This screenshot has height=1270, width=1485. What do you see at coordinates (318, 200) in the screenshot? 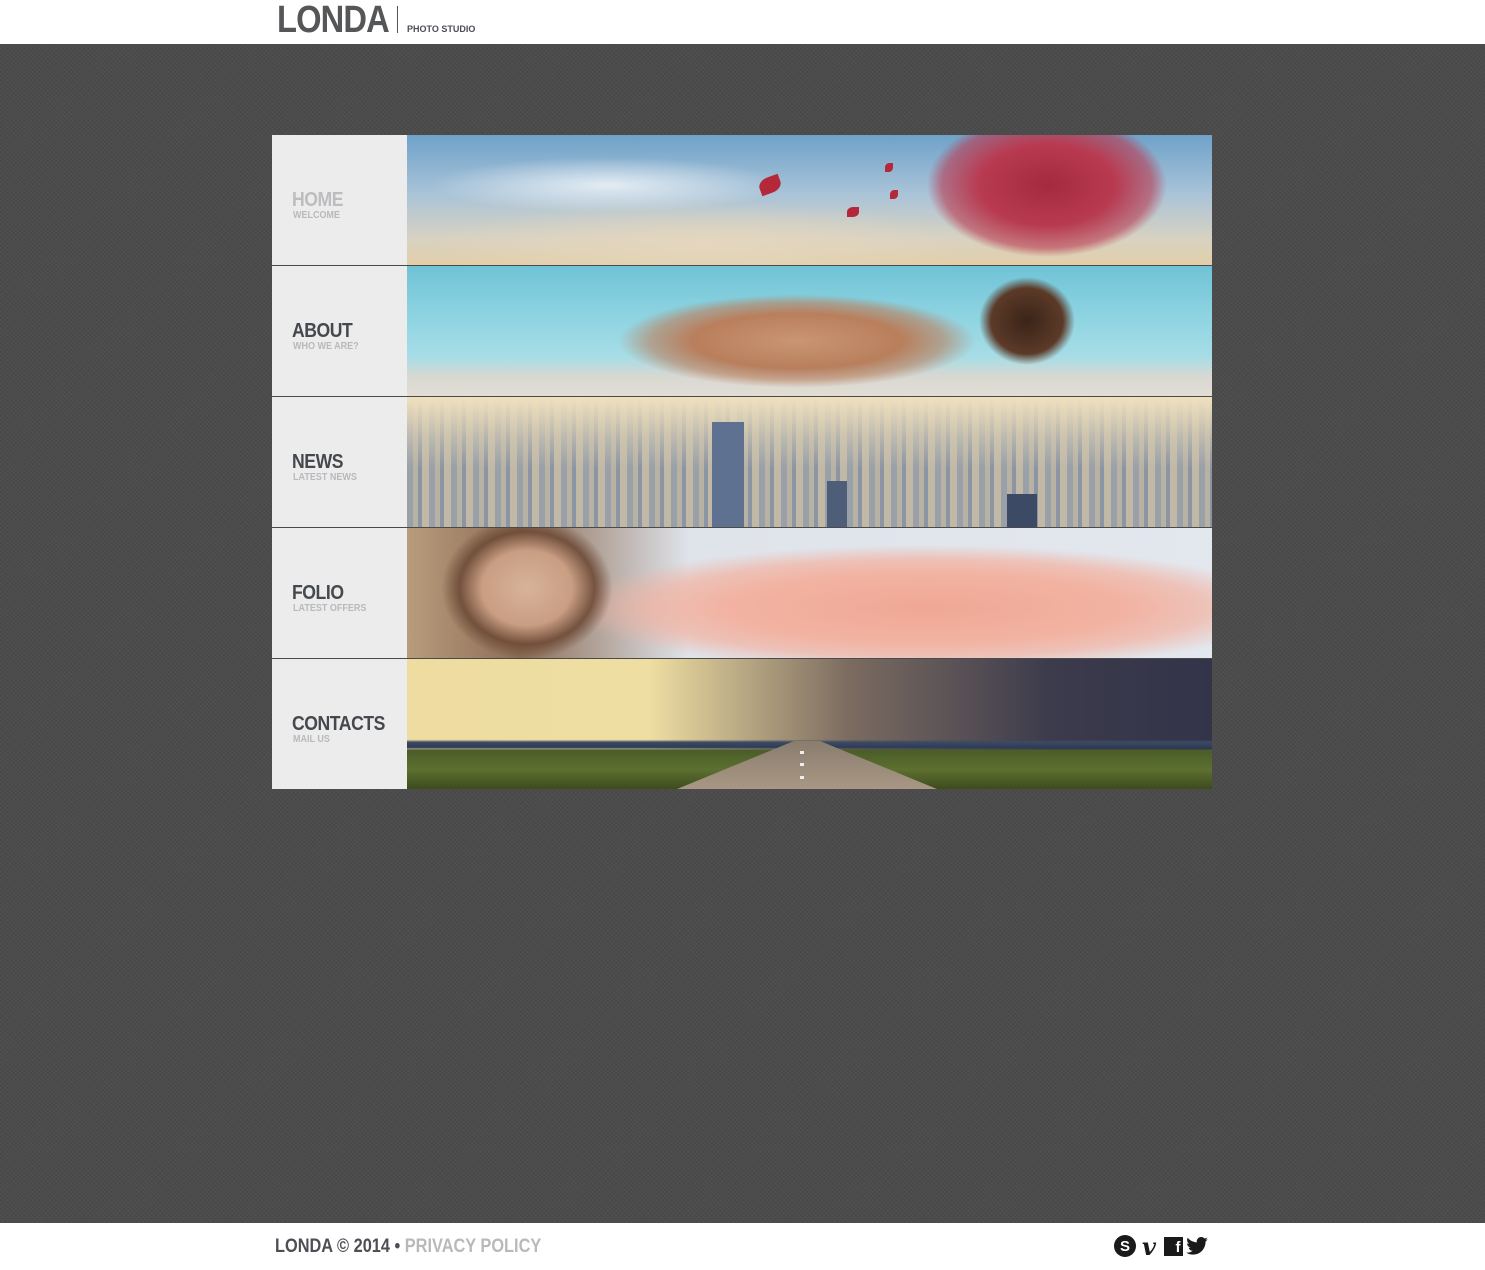
I see `nav-title: HOME` at bounding box center [318, 200].